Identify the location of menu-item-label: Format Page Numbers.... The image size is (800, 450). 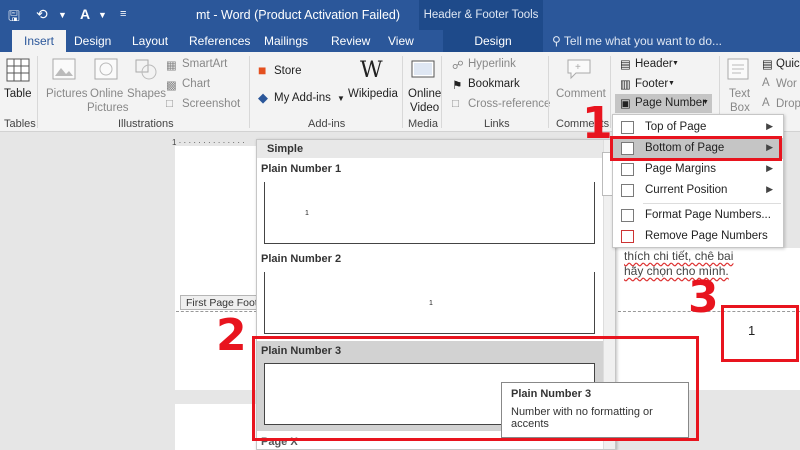
(708, 215).